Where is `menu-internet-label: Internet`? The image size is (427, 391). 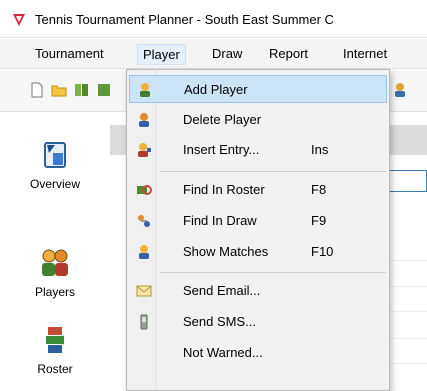
menu-internet-label: Internet is located at coordinates (365, 53).